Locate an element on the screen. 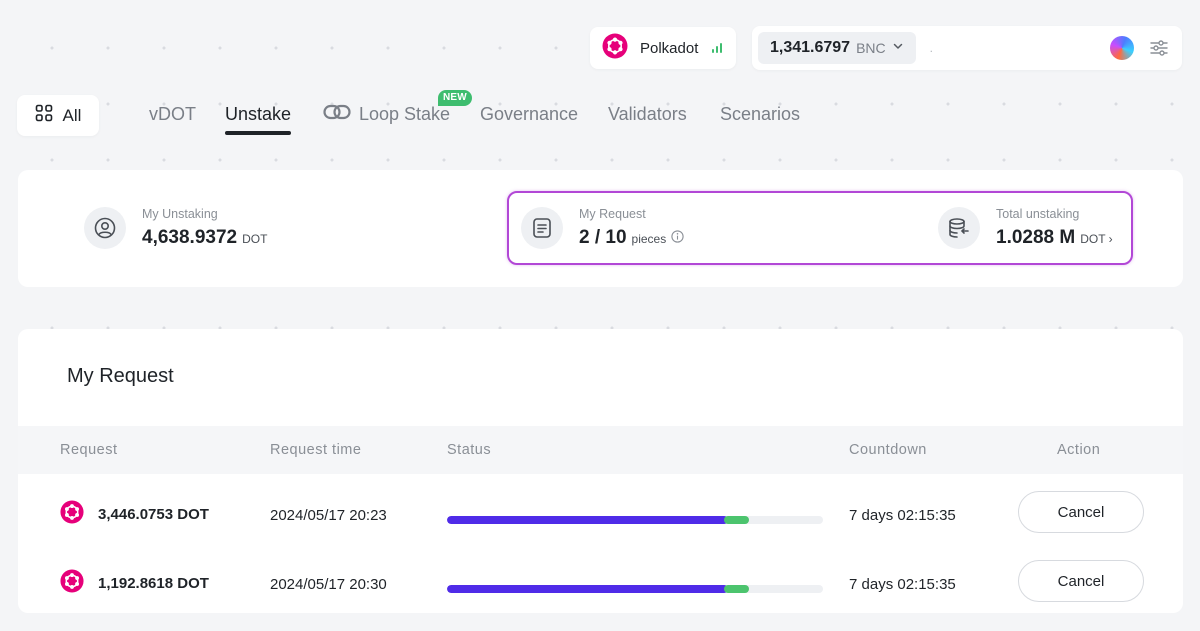 This screenshot has height=631, width=1200. tab-validators: Validators is located at coordinates (647, 114).